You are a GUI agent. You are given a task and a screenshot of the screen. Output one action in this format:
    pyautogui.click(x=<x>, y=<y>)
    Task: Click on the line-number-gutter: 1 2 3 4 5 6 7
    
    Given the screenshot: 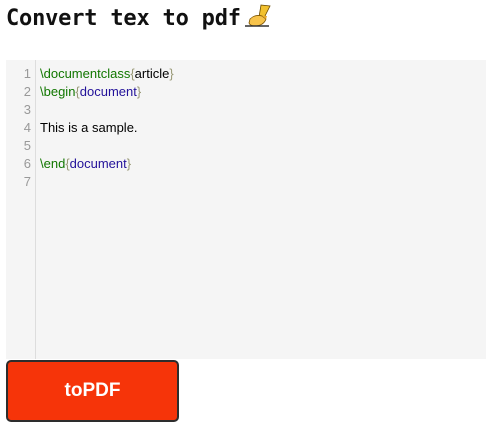 What is the action you would take?
    pyautogui.click(x=21, y=209)
    